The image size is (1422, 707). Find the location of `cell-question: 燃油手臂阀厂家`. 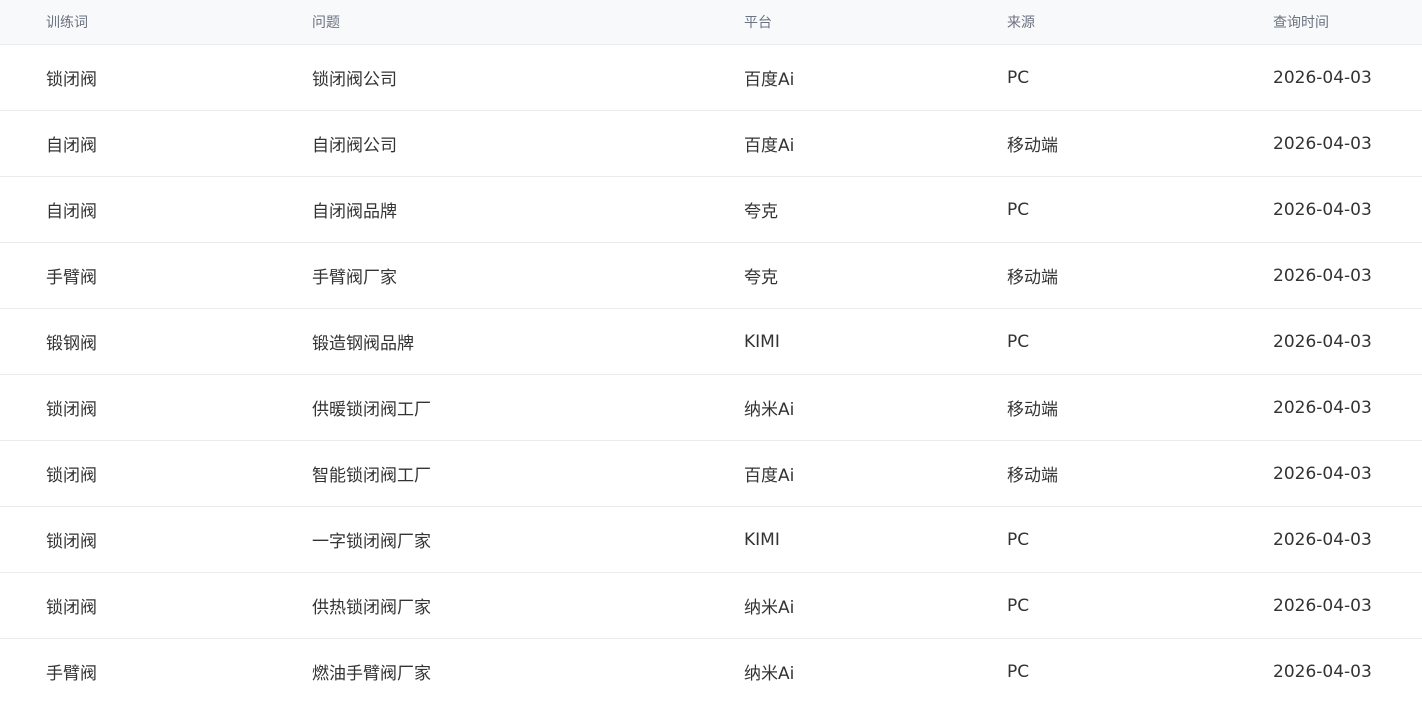

cell-question: 燃油手臂阀厂家 is located at coordinates (371, 674).